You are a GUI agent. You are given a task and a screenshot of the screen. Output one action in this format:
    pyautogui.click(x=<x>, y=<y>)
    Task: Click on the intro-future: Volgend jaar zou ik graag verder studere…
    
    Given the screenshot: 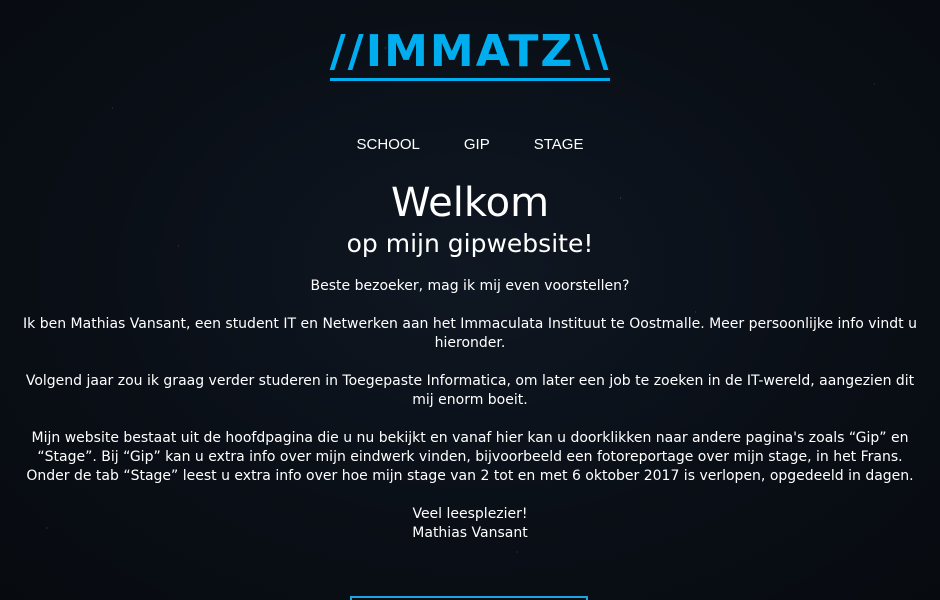 What is the action you would take?
    pyautogui.click(x=470, y=390)
    